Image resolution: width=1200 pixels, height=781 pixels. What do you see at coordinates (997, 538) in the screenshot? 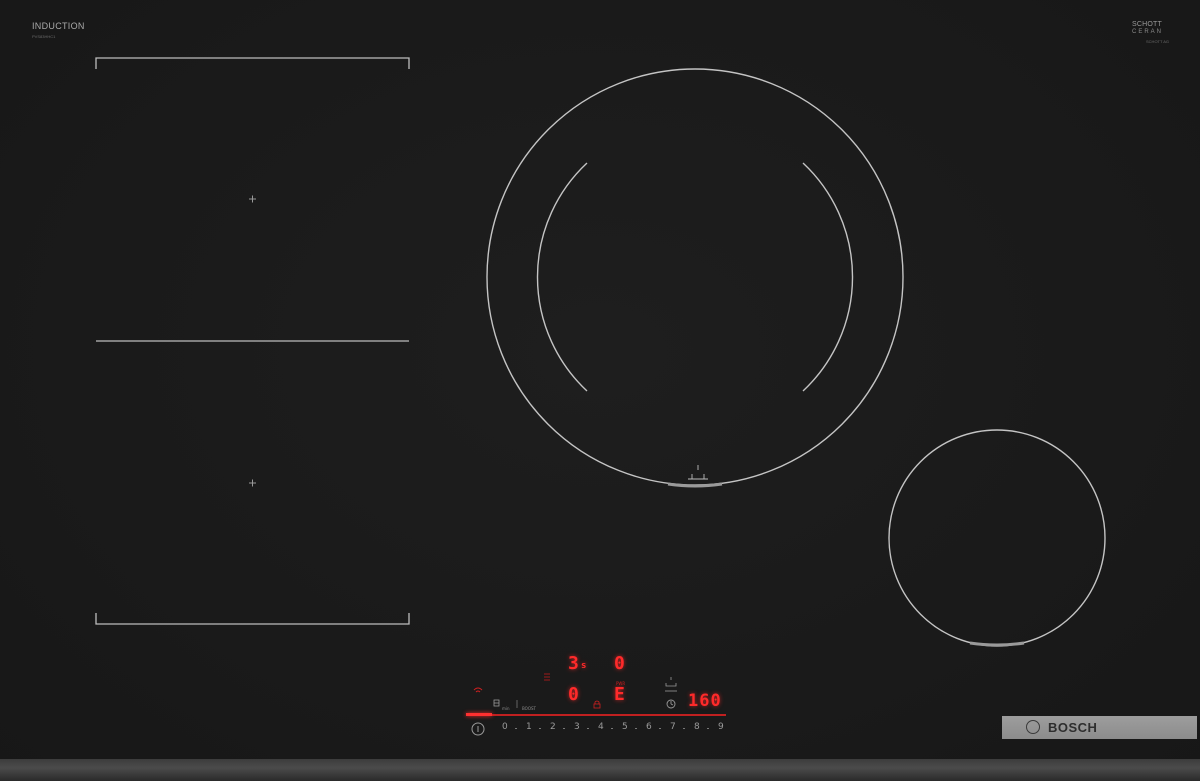
I see `small-zone-ring` at bounding box center [997, 538].